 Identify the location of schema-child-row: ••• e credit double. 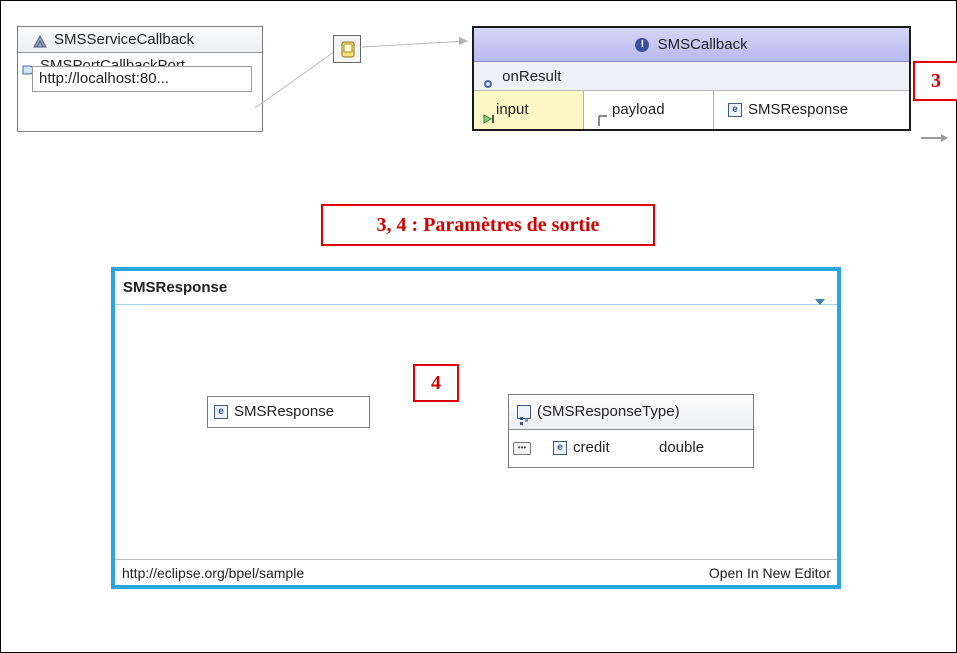
(631, 449).